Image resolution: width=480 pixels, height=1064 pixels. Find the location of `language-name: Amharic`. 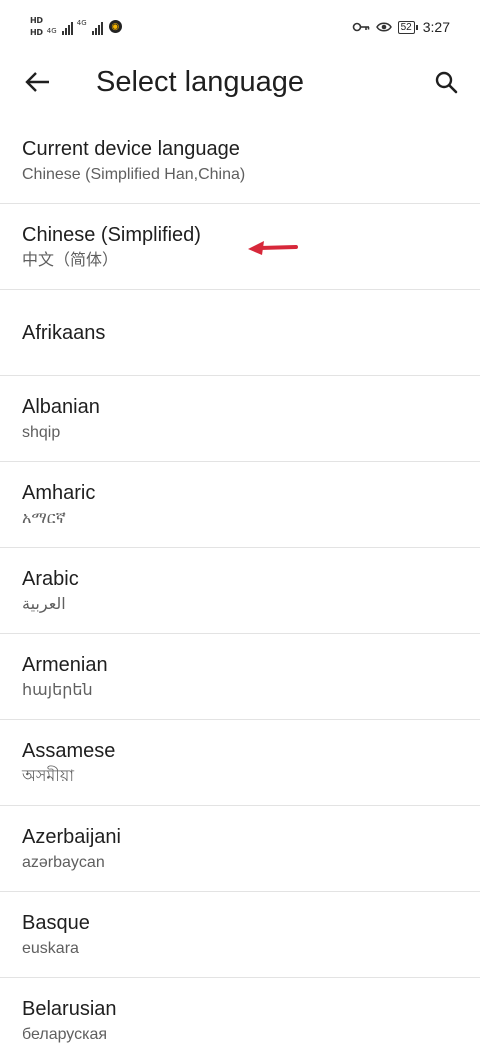

language-name: Amharic is located at coordinates (59, 492).